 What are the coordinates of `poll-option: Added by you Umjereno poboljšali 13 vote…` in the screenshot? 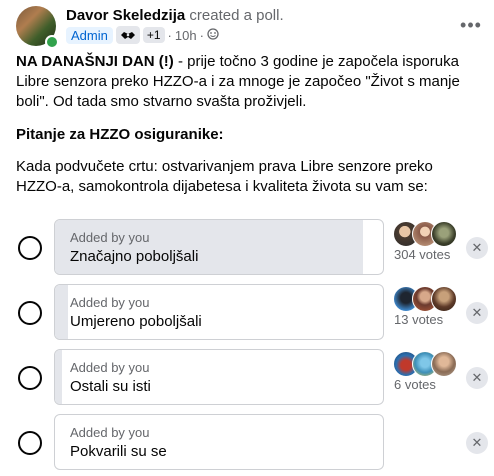 It's located at (252, 312).